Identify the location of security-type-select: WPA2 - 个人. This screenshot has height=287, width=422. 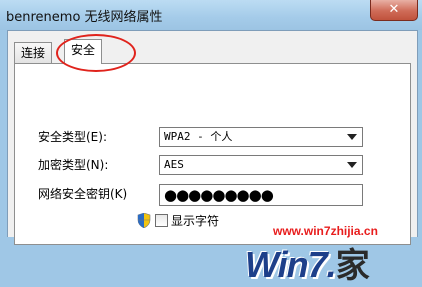
(261, 137).